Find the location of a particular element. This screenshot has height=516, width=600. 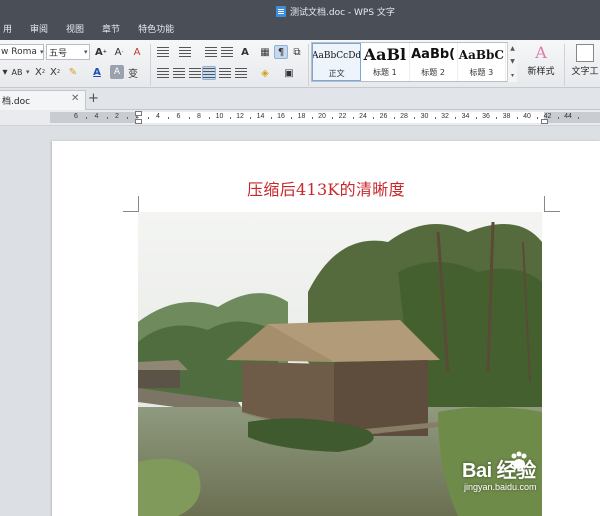

strikethrough-icon: AB is located at coordinates (17, 72).